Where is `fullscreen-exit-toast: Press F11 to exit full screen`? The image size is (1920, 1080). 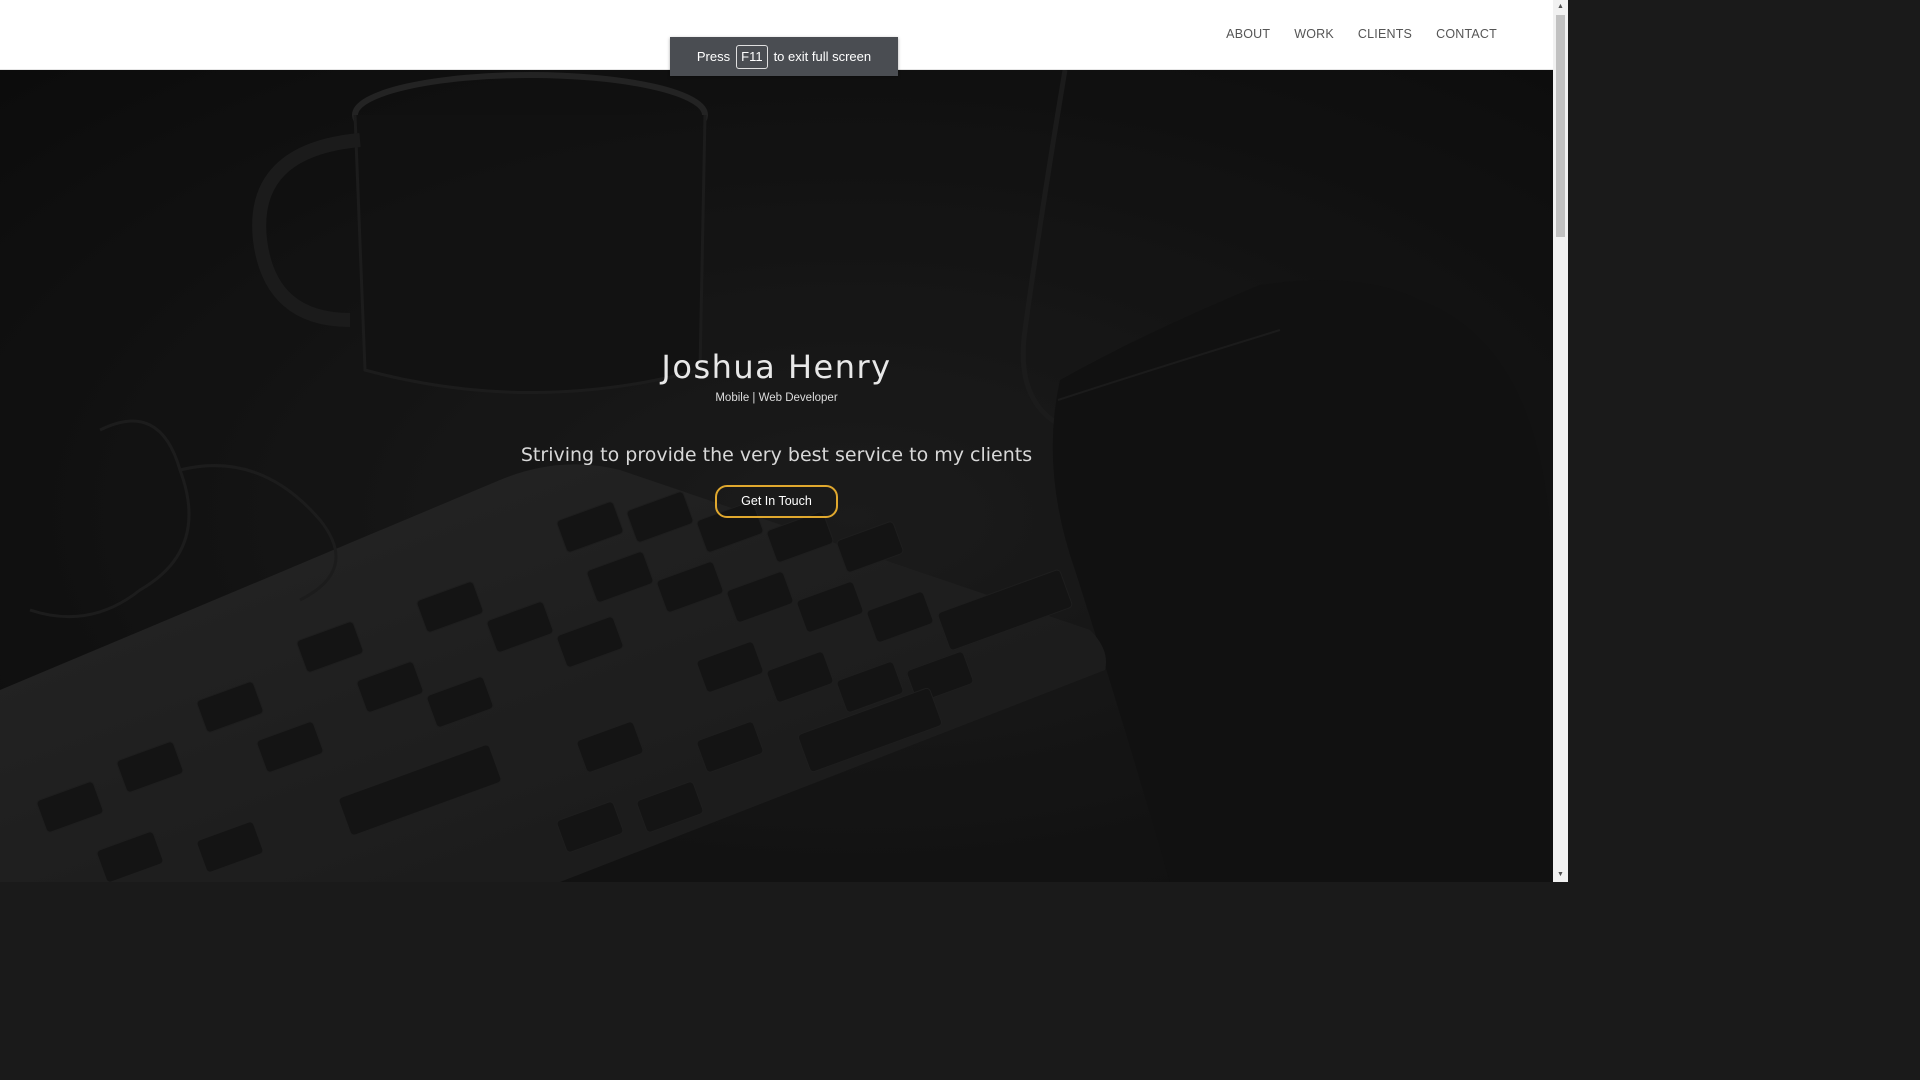 fullscreen-exit-toast: Press F11 to exit full screen is located at coordinates (784, 56).